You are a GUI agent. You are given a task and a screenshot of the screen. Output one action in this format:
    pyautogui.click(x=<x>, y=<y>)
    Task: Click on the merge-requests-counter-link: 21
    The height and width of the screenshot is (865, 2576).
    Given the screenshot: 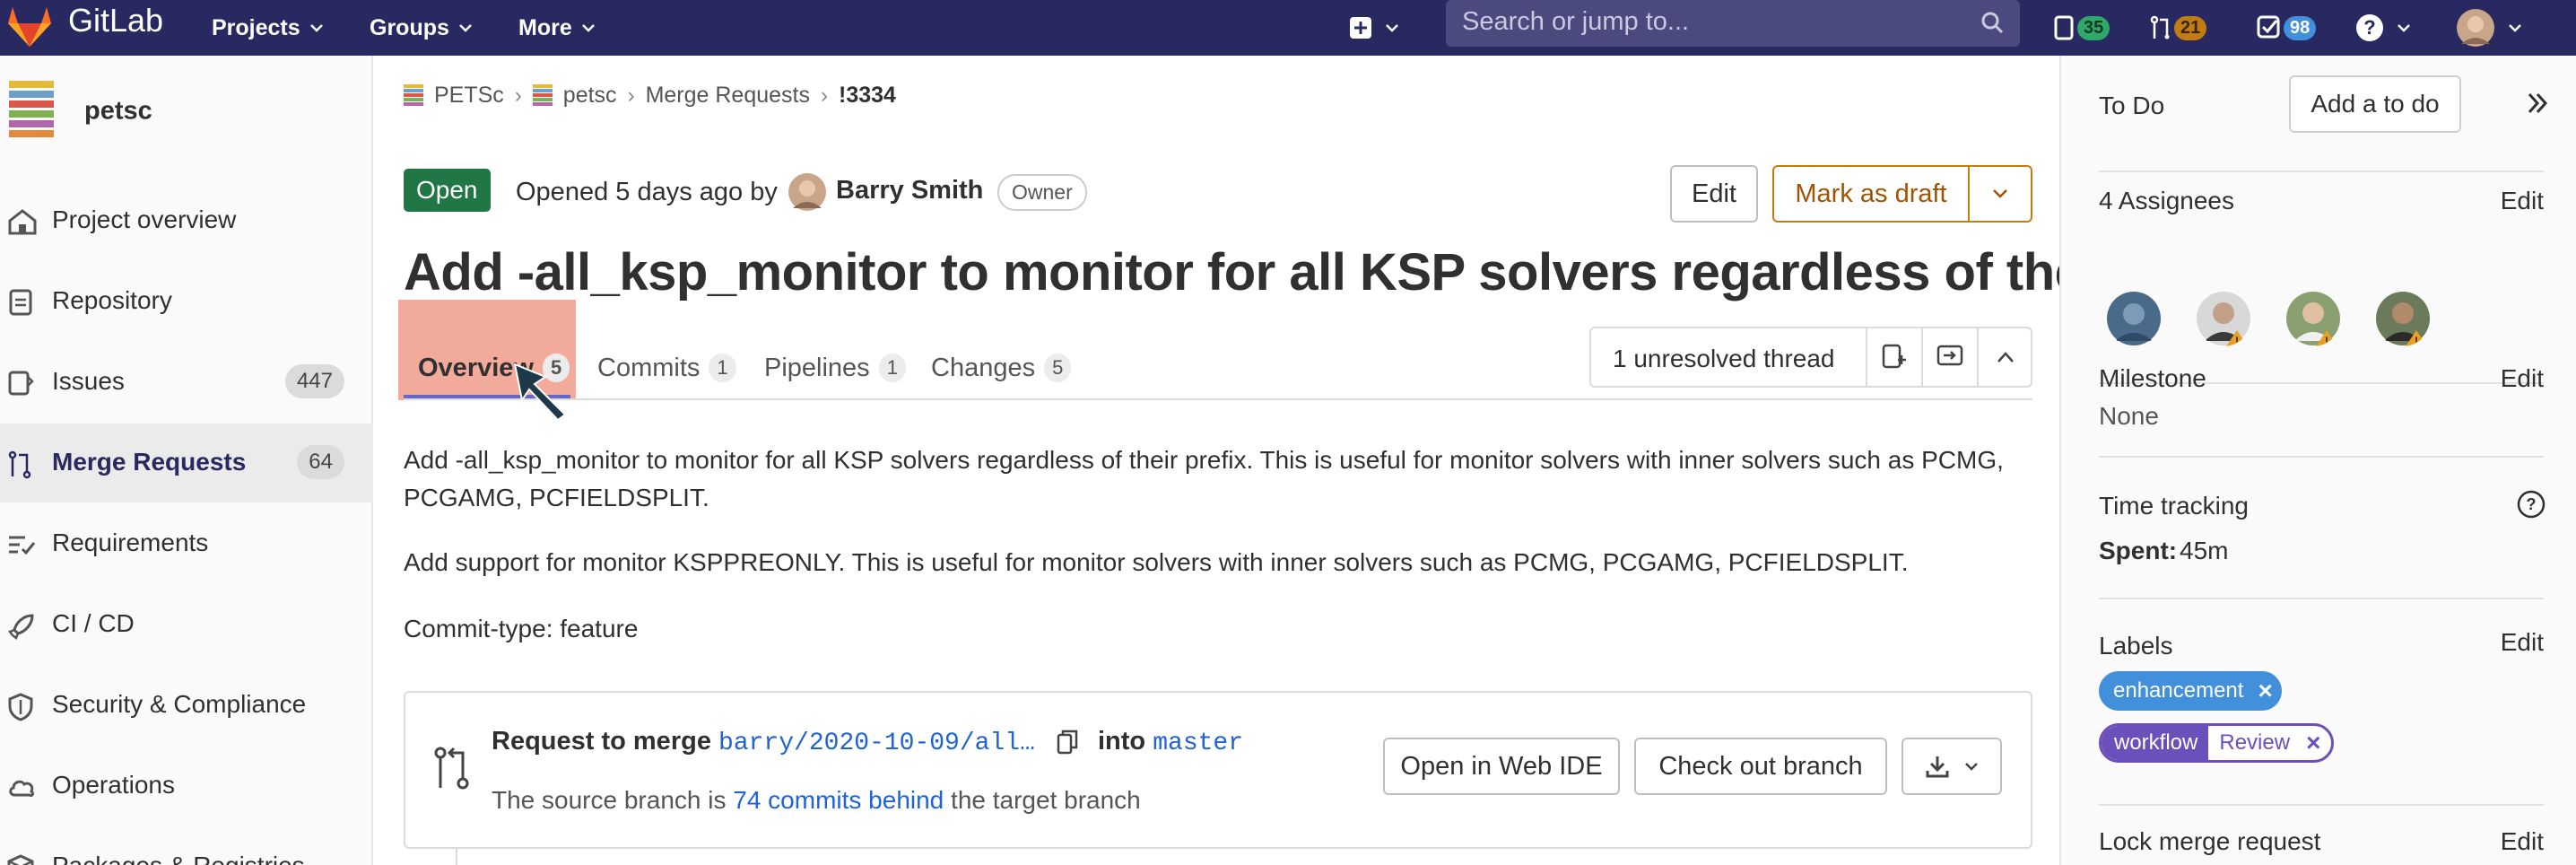 What is the action you would take?
    pyautogui.click(x=2178, y=28)
    